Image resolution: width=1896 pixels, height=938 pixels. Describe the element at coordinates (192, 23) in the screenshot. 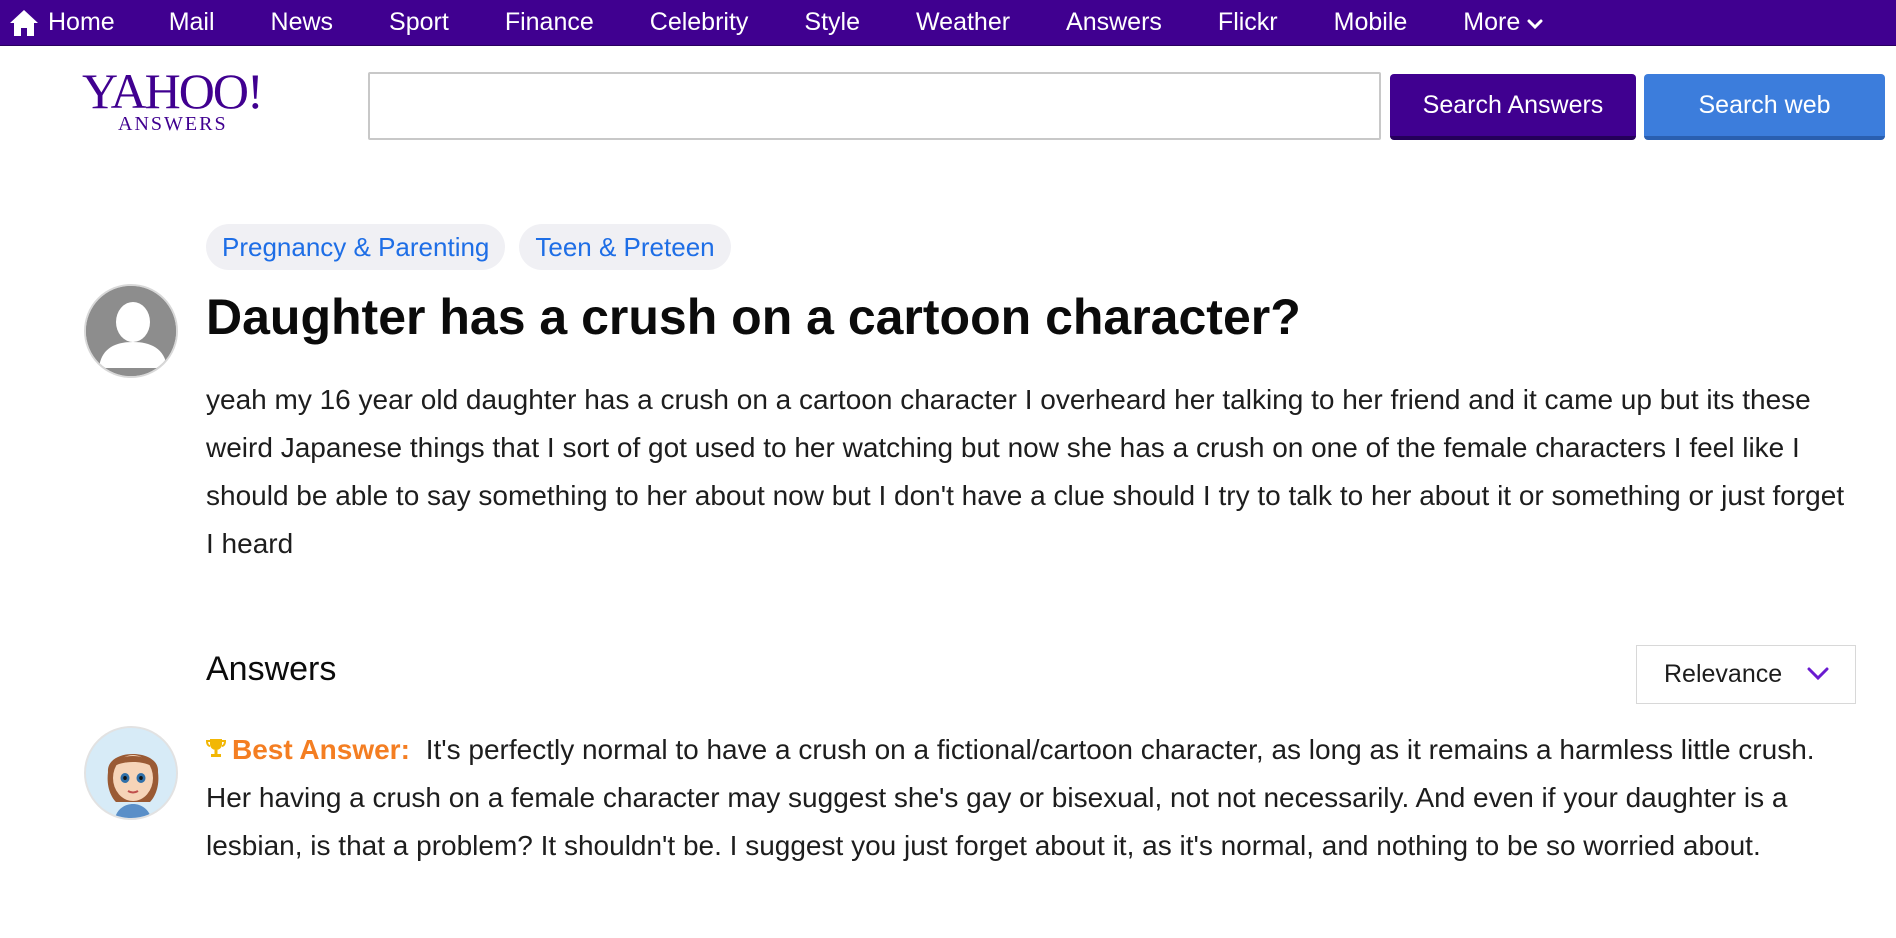

I see `nav-item-mail: Mail` at that location.